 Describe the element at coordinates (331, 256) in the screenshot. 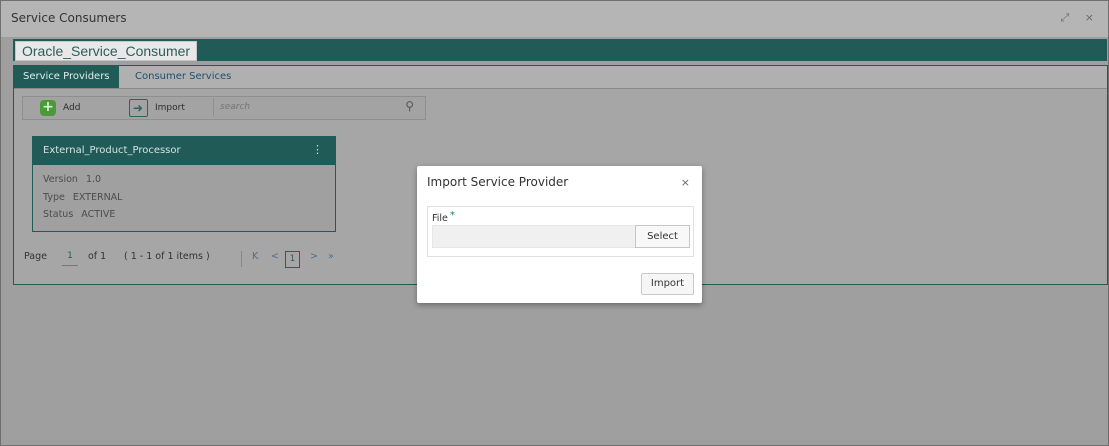

I see `last-page-icon: »` at that location.